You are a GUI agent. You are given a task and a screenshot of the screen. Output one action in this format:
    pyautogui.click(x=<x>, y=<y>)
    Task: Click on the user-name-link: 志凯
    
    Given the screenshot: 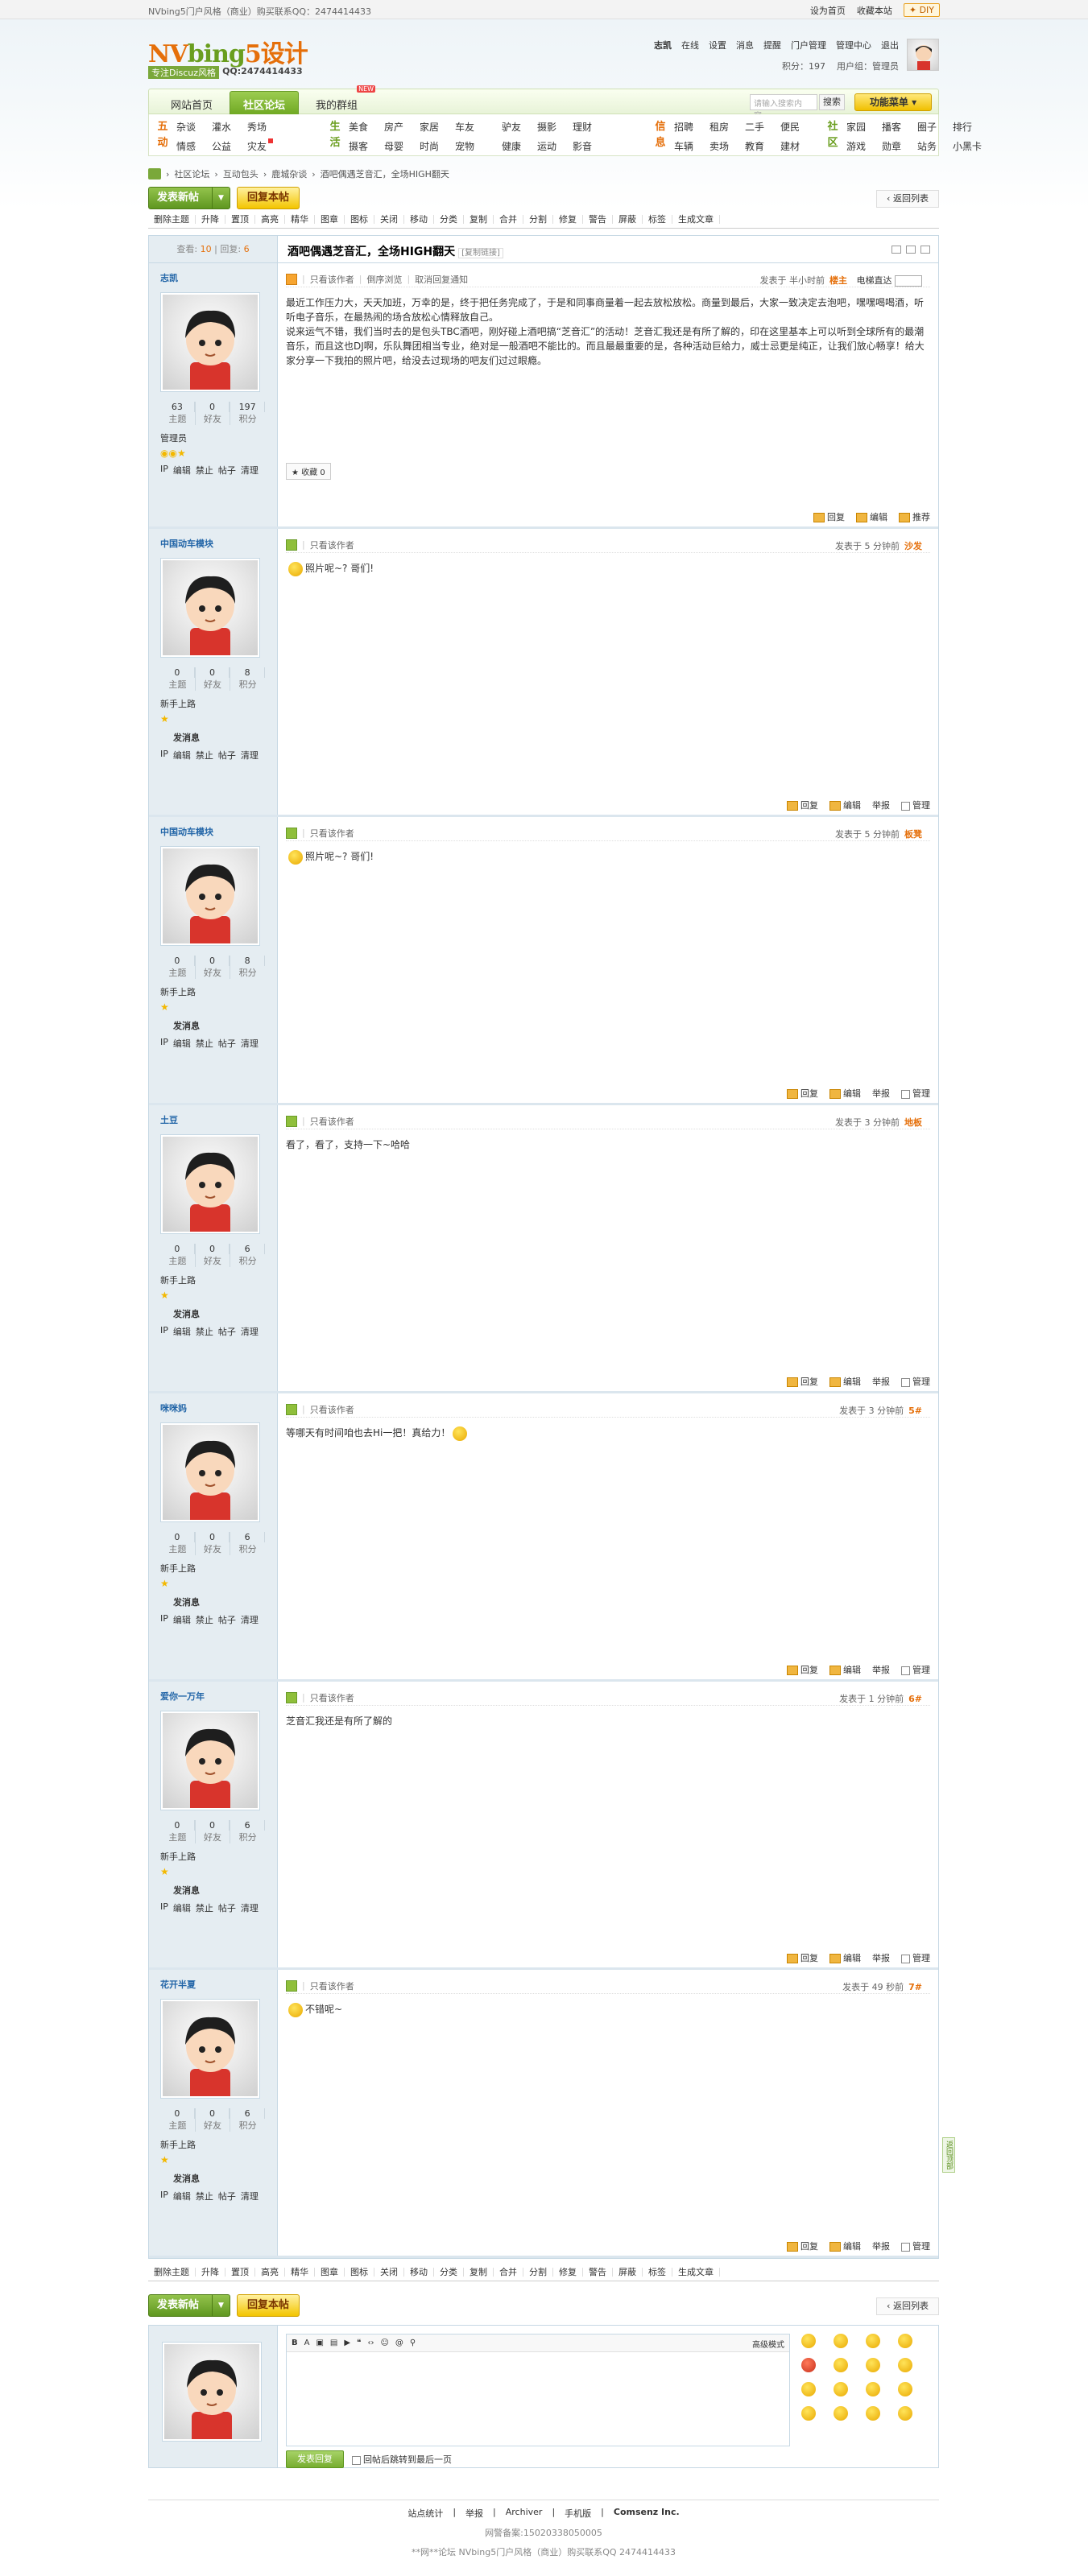 What is the action you would take?
    pyautogui.click(x=663, y=45)
    